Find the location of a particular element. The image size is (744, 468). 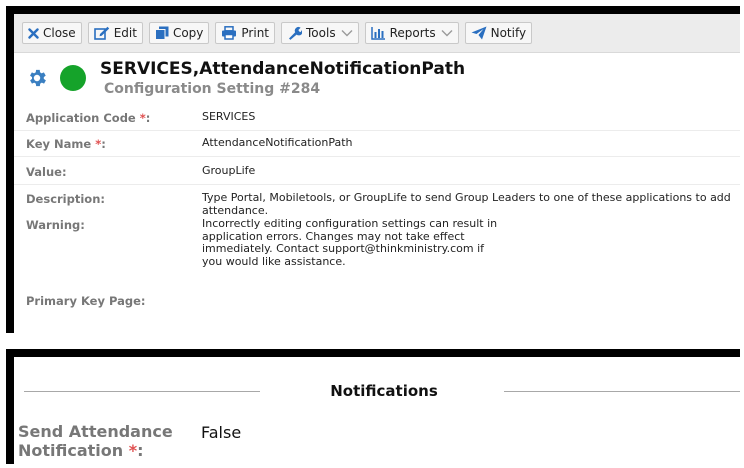

close-icon is located at coordinates (33, 33).